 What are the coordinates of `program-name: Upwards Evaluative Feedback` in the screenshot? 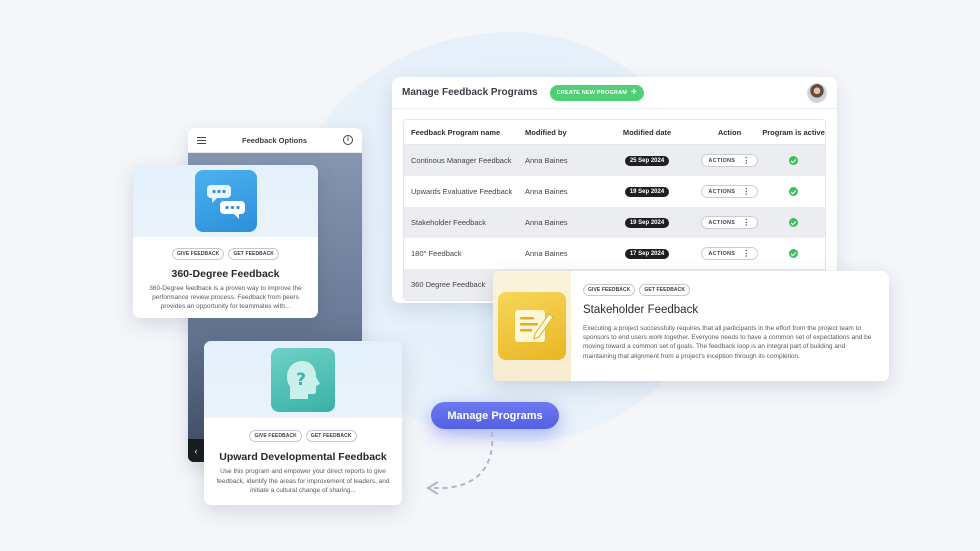 It's located at (462, 191).